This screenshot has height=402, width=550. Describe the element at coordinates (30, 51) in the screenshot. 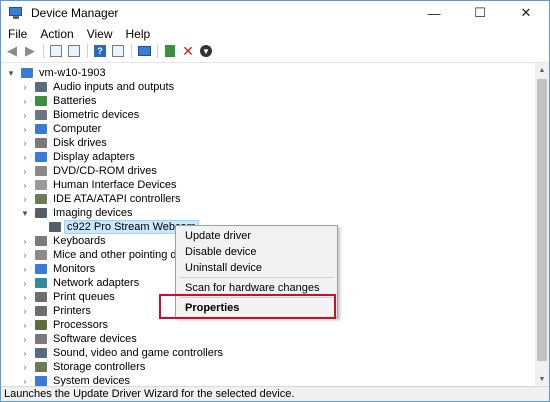

I see `forward-icon: ▶` at that location.